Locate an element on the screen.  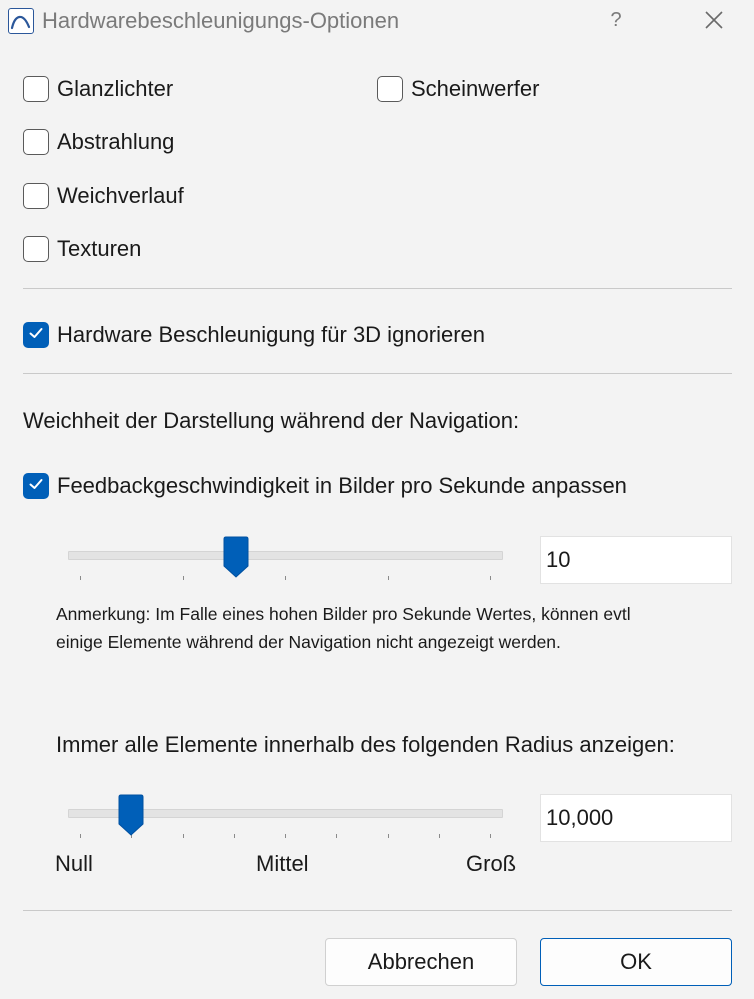
checkbox-label: Scheinwerfer is located at coordinates (475, 88).